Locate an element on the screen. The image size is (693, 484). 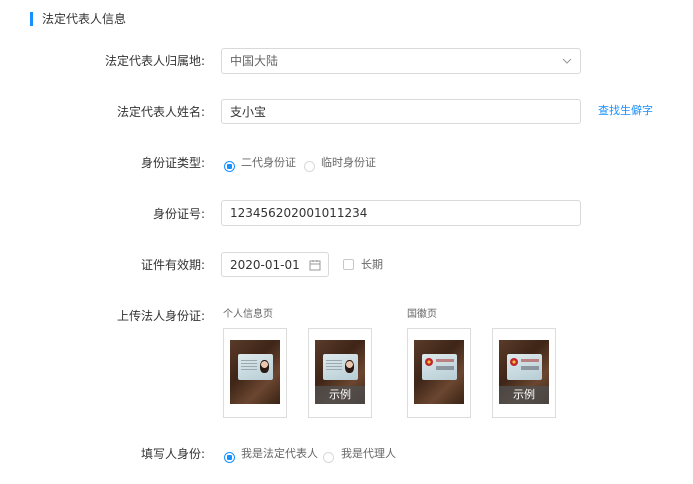
filler-option-agent is located at coordinates (328, 457).